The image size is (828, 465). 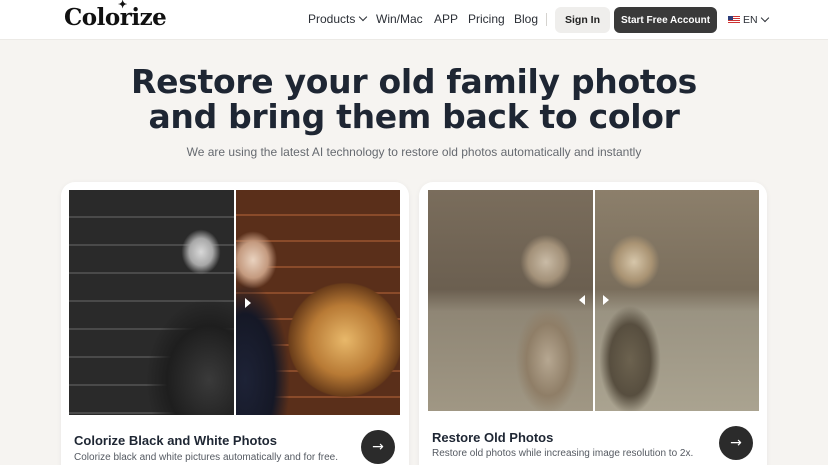 What do you see at coordinates (122, 5) in the screenshot?
I see `sparkle-icon: ✦` at bounding box center [122, 5].